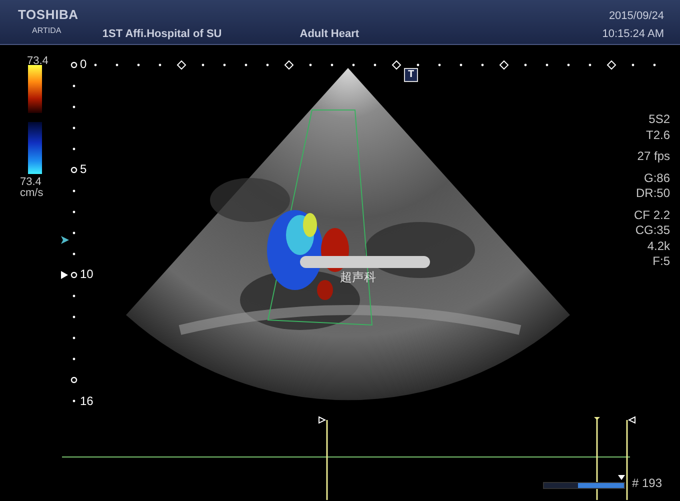 Image resolution: width=680 pixels, height=501 pixels. Describe the element at coordinates (647, 483) in the screenshot. I see `frame-number: # 193` at that location.